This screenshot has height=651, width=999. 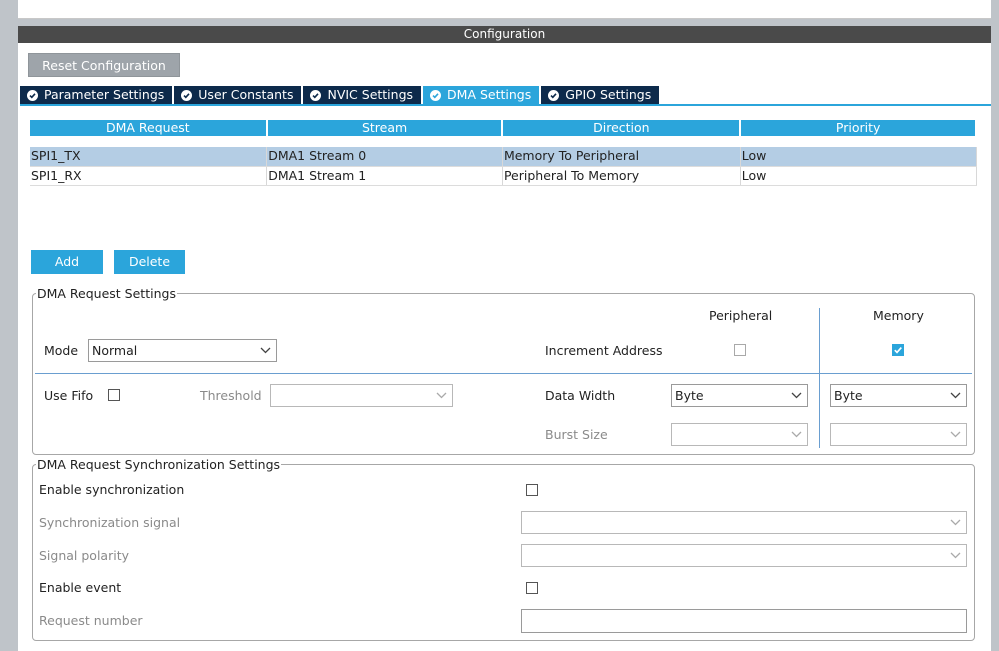 I want to click on cell-stream: DMA1 Stream 1, so click(x=384, y=176).